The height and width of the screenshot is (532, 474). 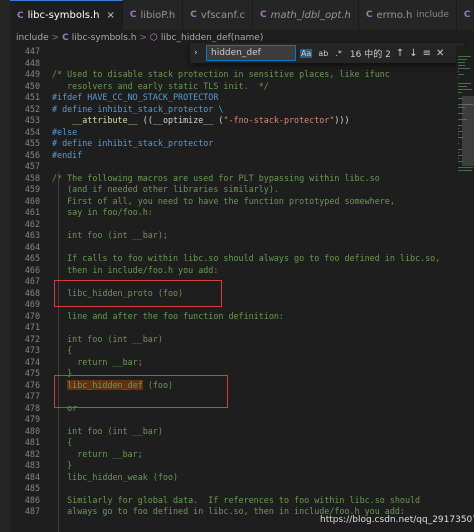 What do you see at coordinates (252, 133) in the screenshot?
I see `code-line: #else` at bounding box center [252, 133].